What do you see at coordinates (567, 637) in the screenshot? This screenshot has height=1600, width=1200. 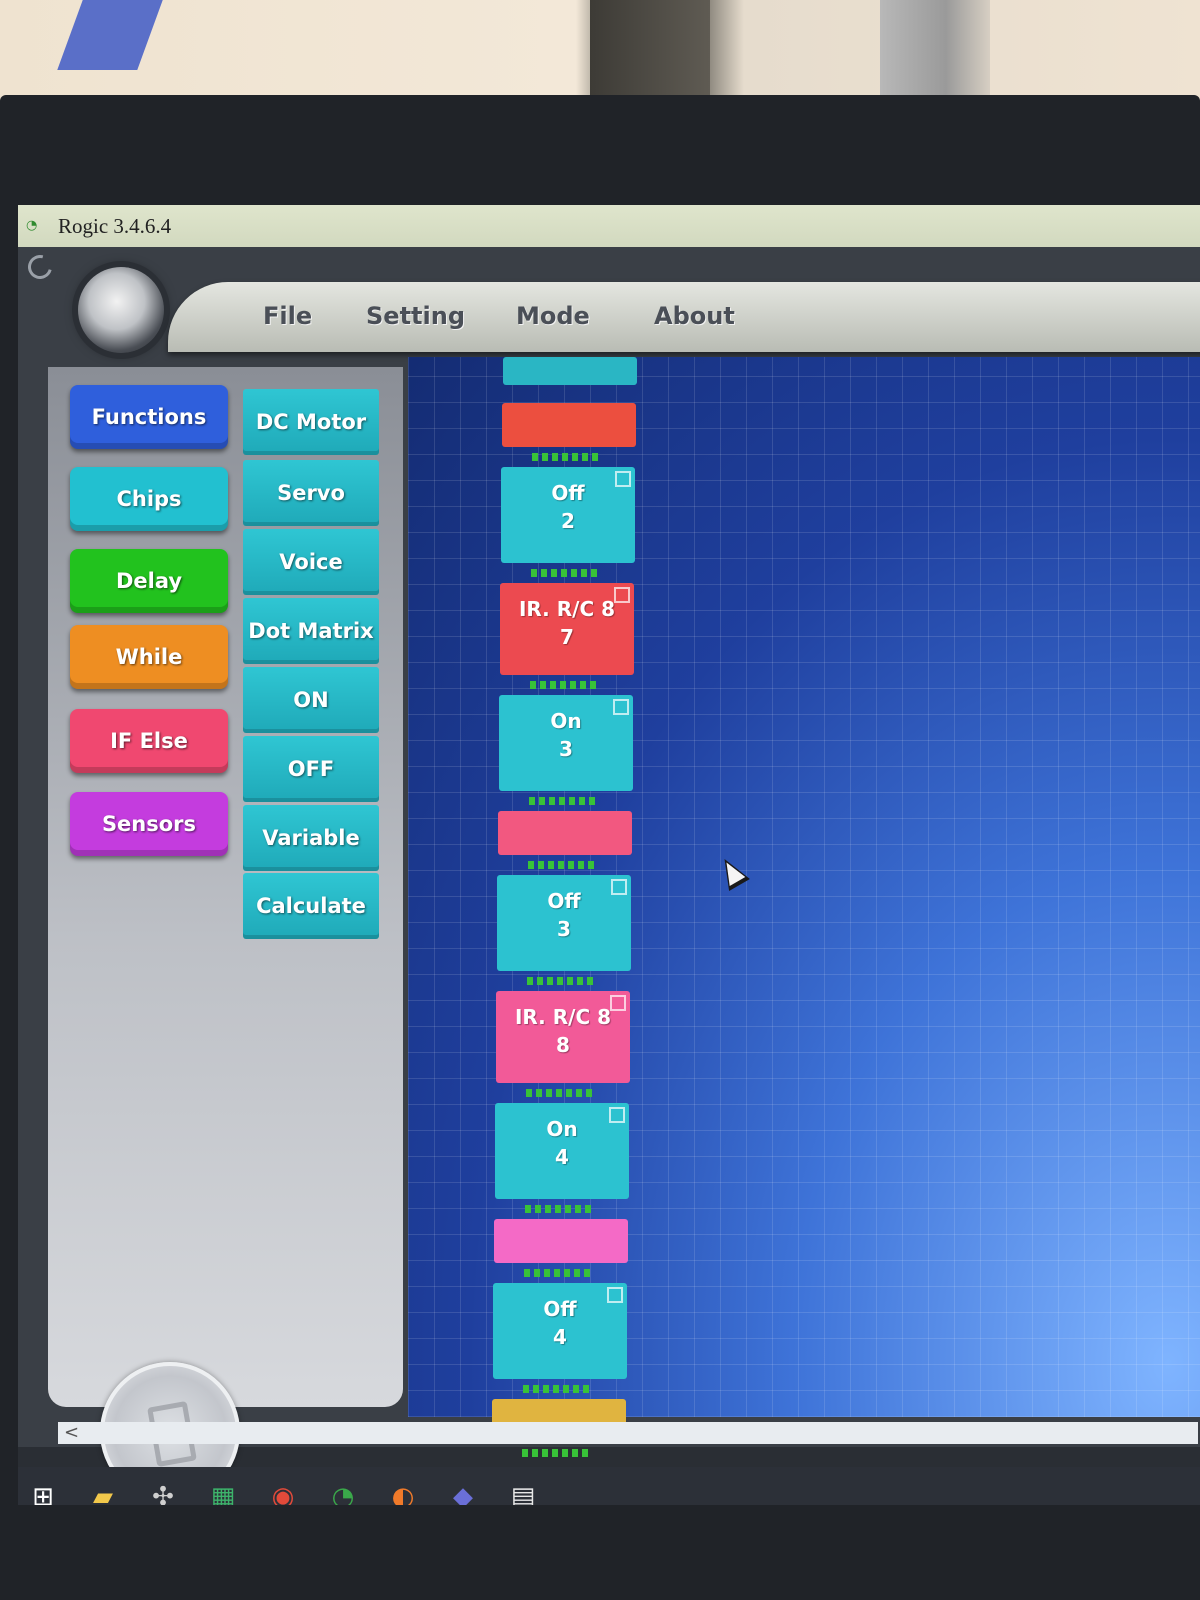 I see `block-number: 7` at bounding box center [567, 637].